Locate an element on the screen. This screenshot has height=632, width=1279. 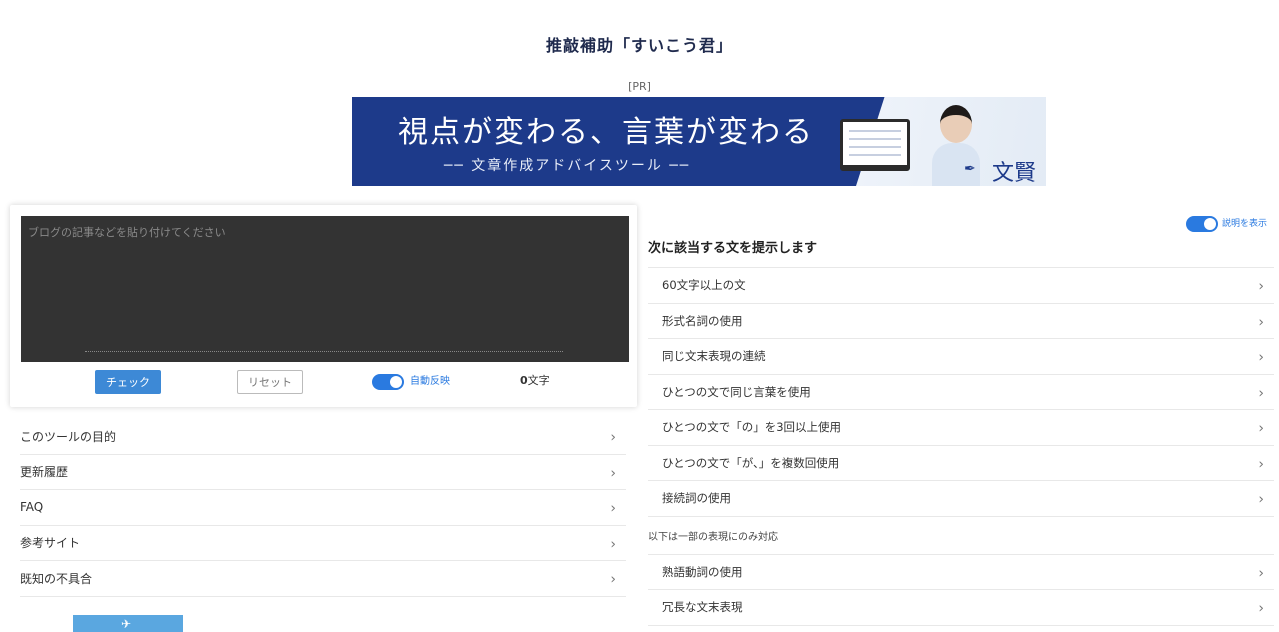
check-item-label: 同じ文末表現の連続 is located at coordinates (714, 356).